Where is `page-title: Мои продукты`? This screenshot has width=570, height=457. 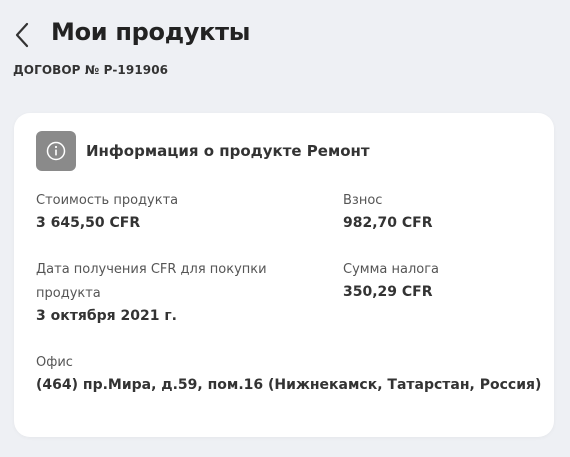
page-title: Мои продукты is located at coordinates (151, 32).